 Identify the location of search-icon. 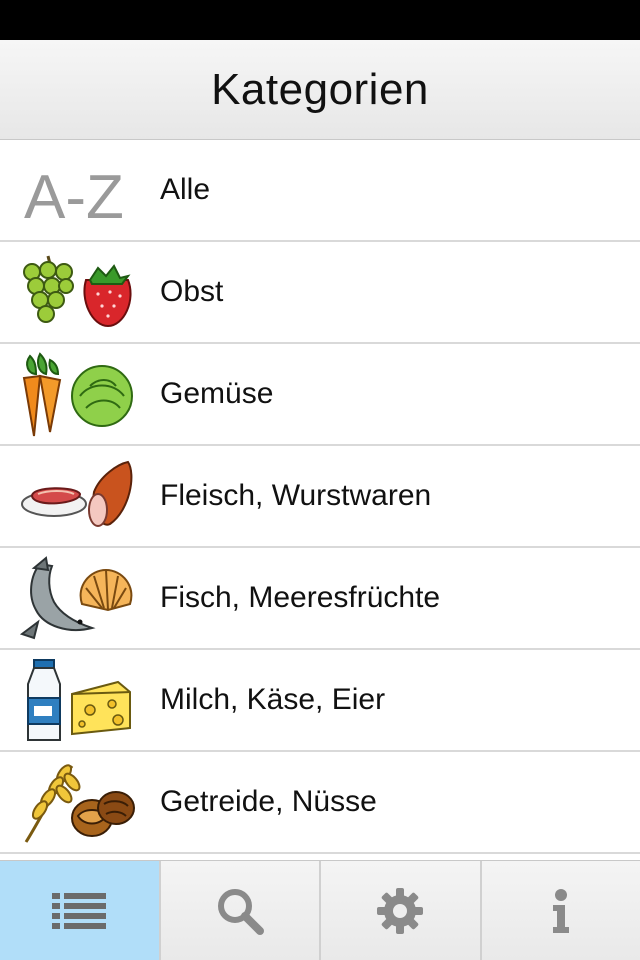
(240, 911).